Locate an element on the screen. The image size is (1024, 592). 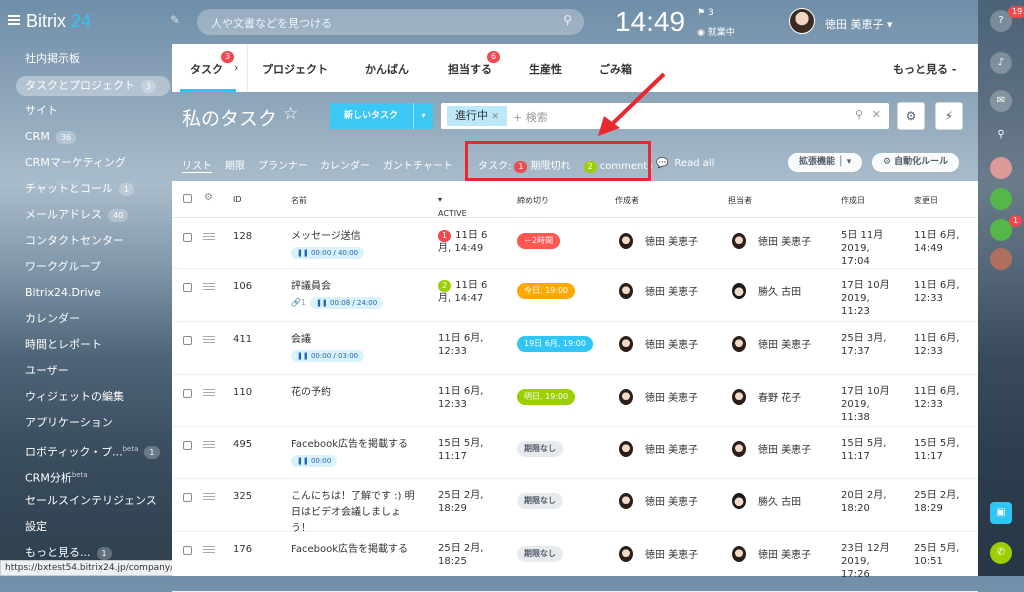
task-name-link: こんにちは！了解です :) 明日はビデオ会議しましょう！ is located at coordinates (353, 512).